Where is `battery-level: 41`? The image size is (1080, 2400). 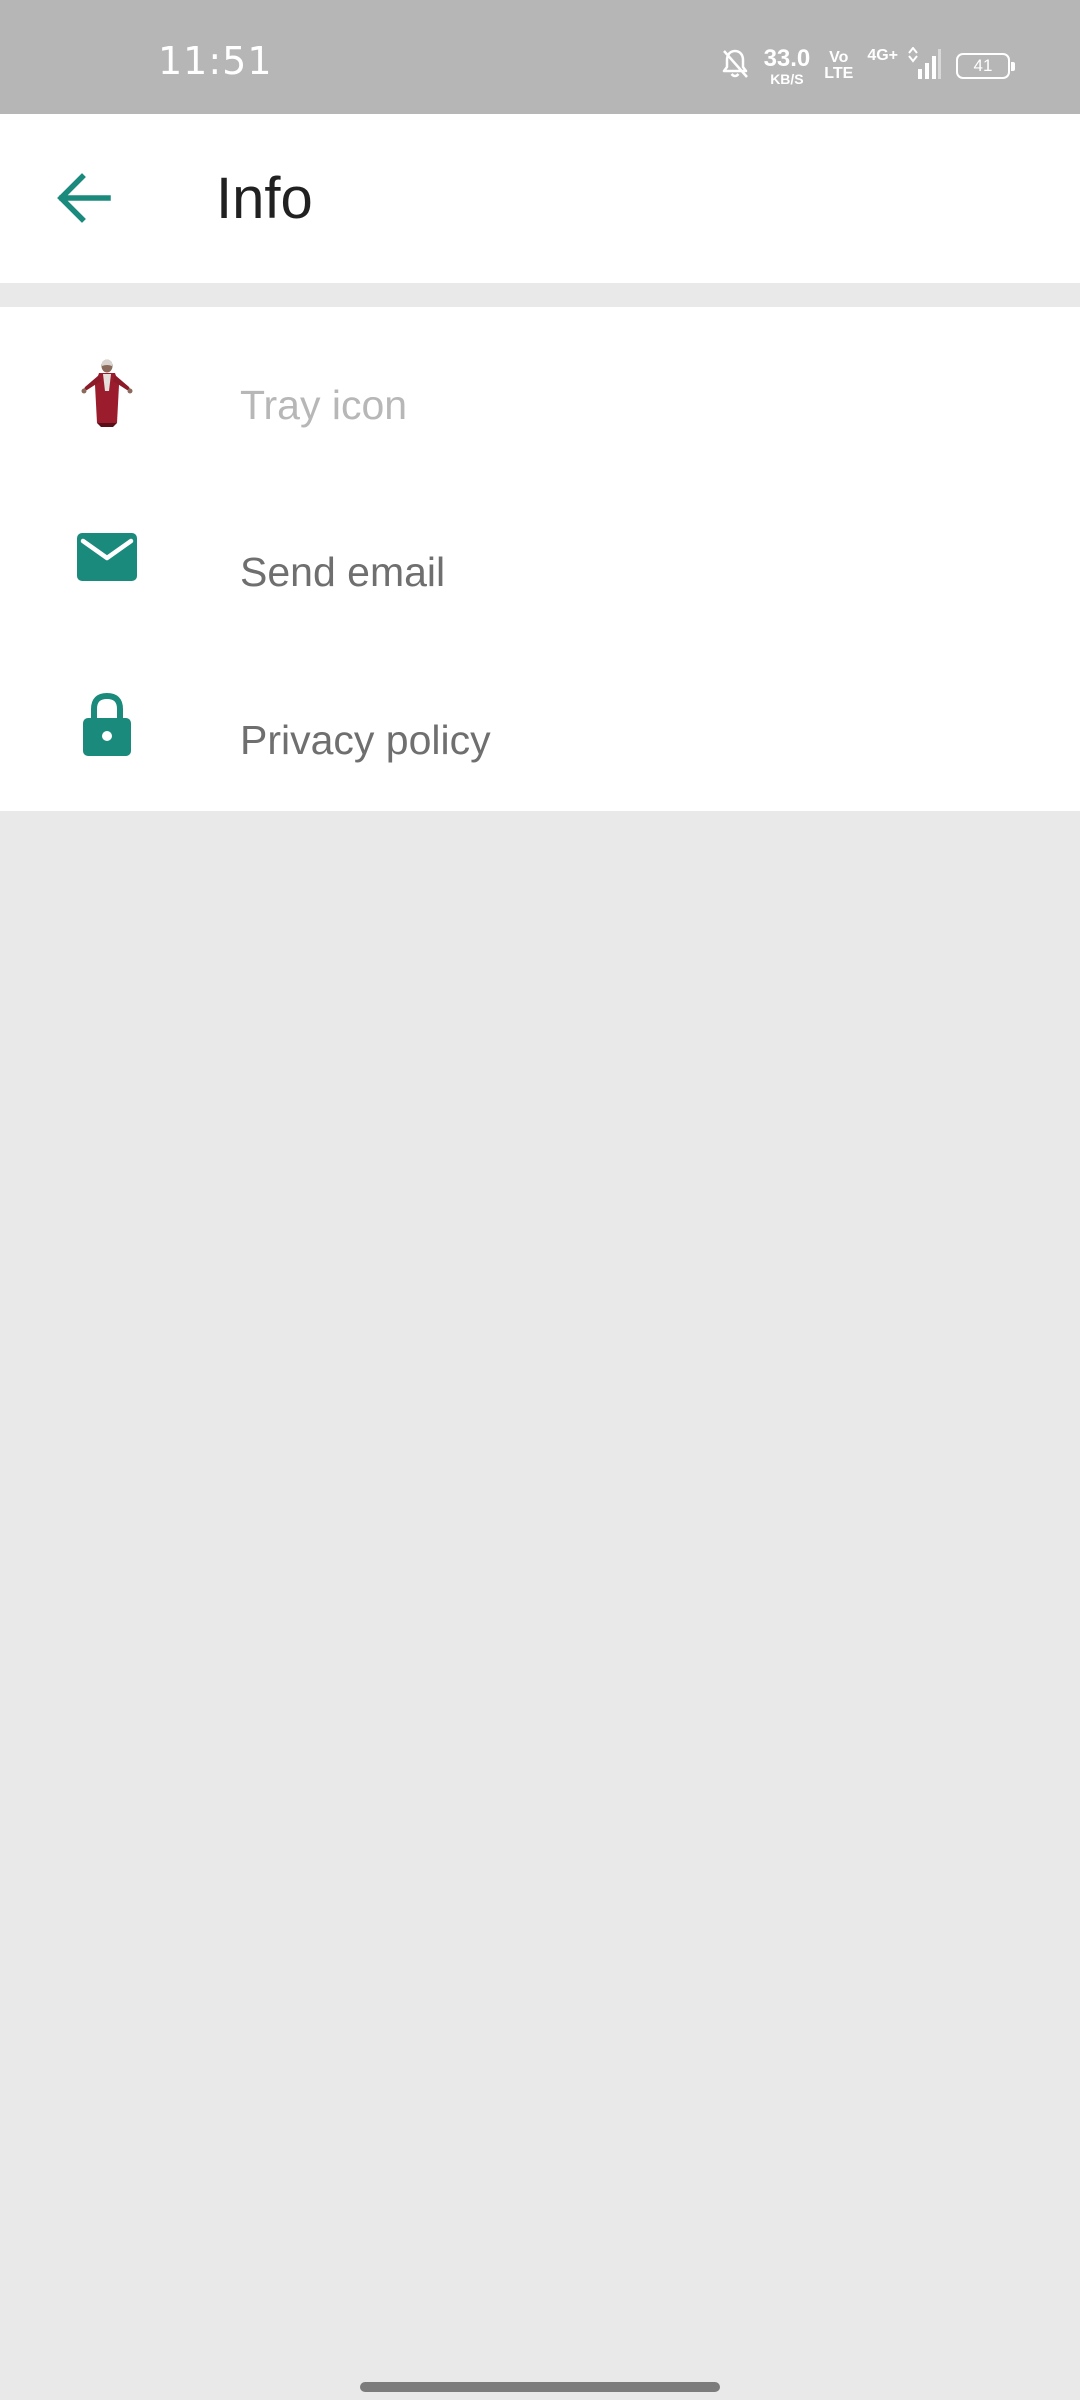
battery-level: 41 is located at coordinates (983, 65).